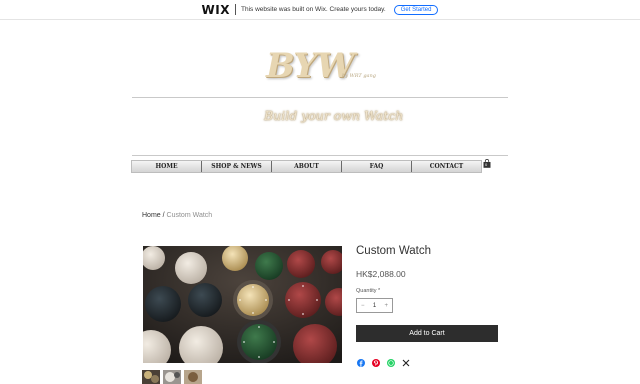 The image size is (640, 384). I want to click on facebook-icon, so click(361, 363).